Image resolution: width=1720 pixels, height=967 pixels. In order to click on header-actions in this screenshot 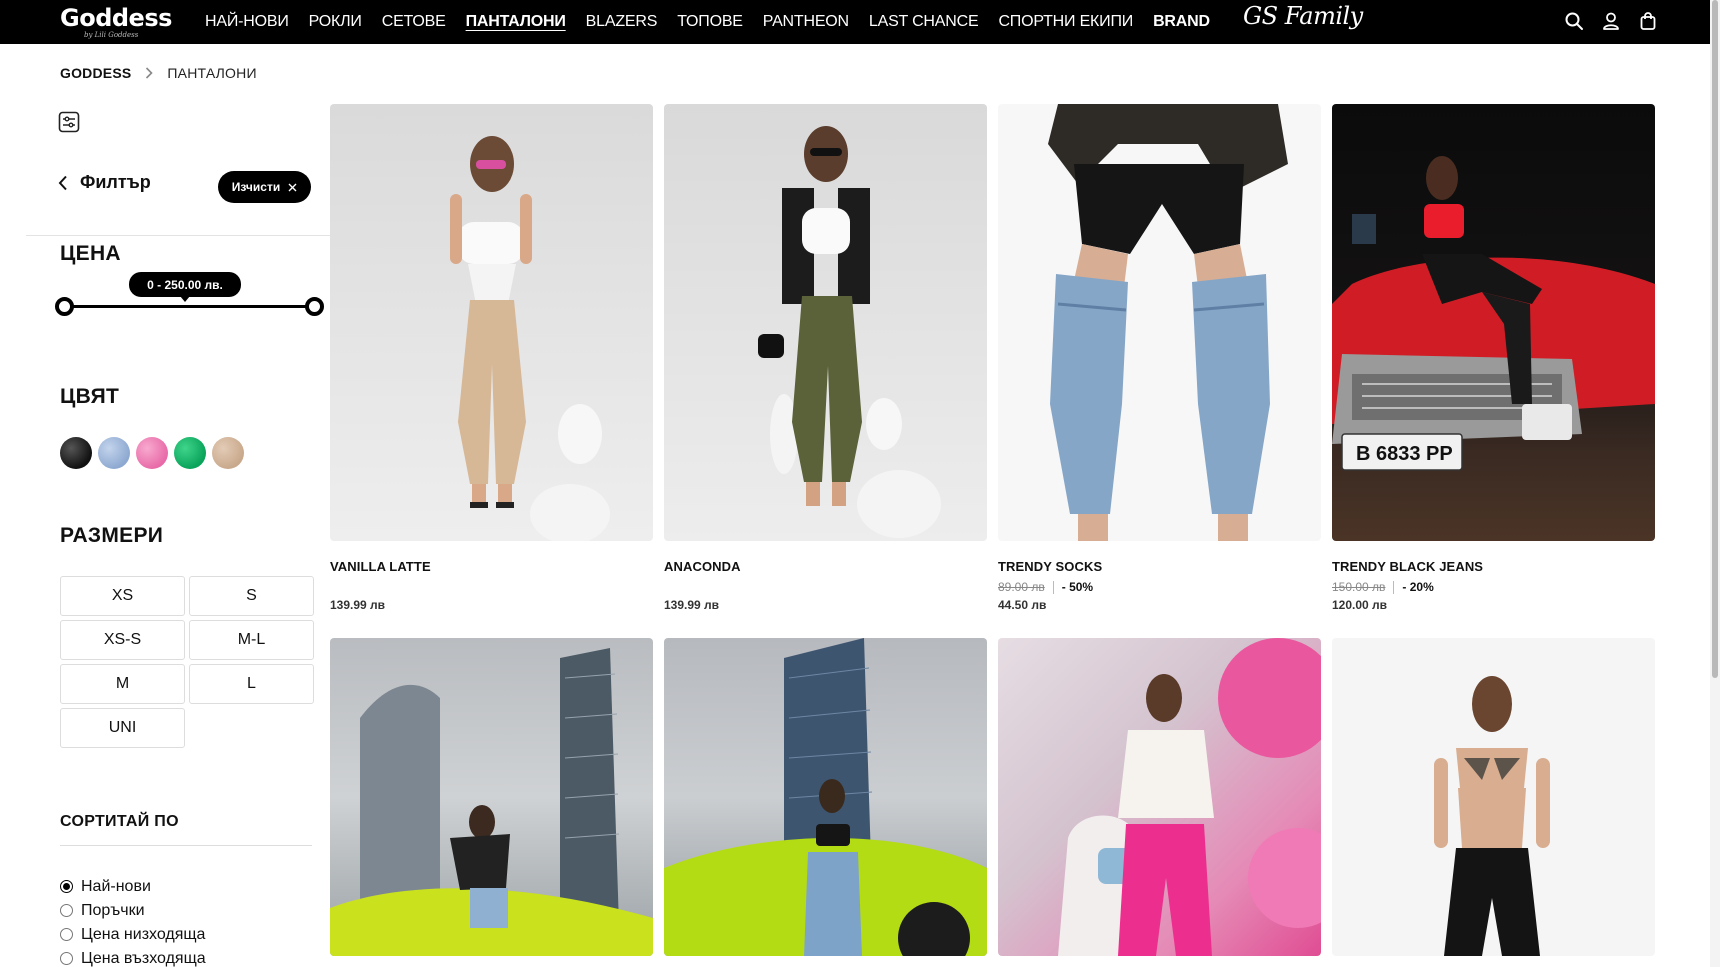, I will do `click(1611, 21)`.